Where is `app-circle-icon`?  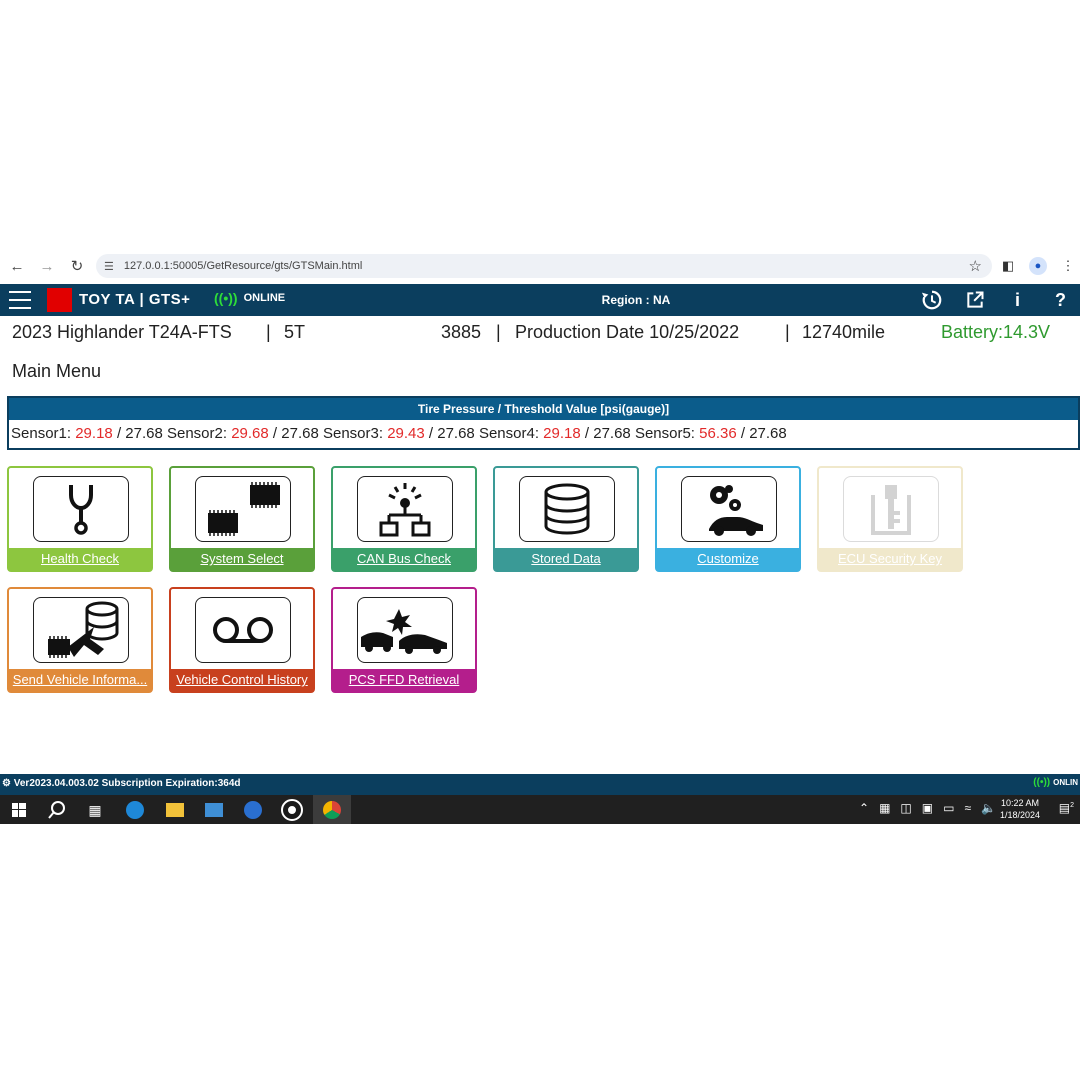
app-circle-icon is located at coordinates (253, 810).